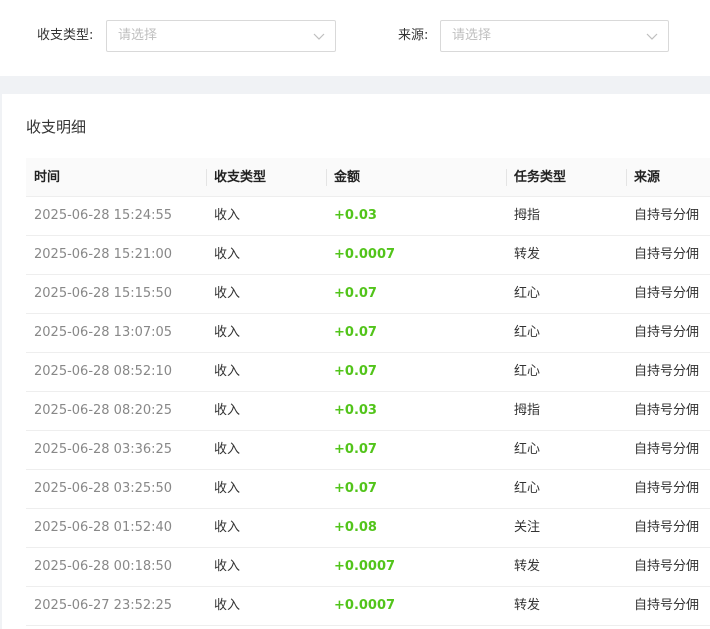 The width and height of the screenshot is (710, 629). I want to click on table-row: 2025-06-28 15:21:00 收入 +0.0007 转发 自持号分佣, so click(368, 255).